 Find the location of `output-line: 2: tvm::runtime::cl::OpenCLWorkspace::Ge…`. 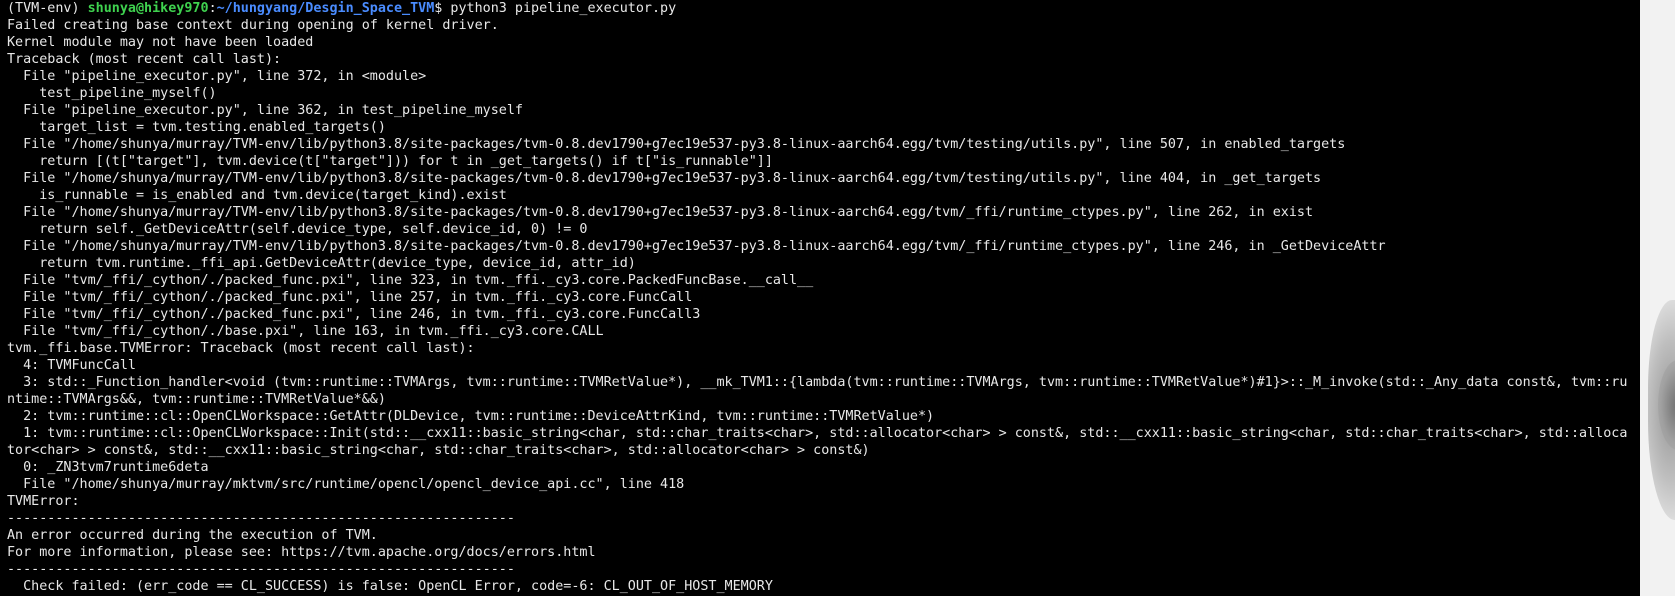

output-line: 2: tvm::runtime::cl::OpenCLWorkspace::Ge… is located at coordinates (471, 416).